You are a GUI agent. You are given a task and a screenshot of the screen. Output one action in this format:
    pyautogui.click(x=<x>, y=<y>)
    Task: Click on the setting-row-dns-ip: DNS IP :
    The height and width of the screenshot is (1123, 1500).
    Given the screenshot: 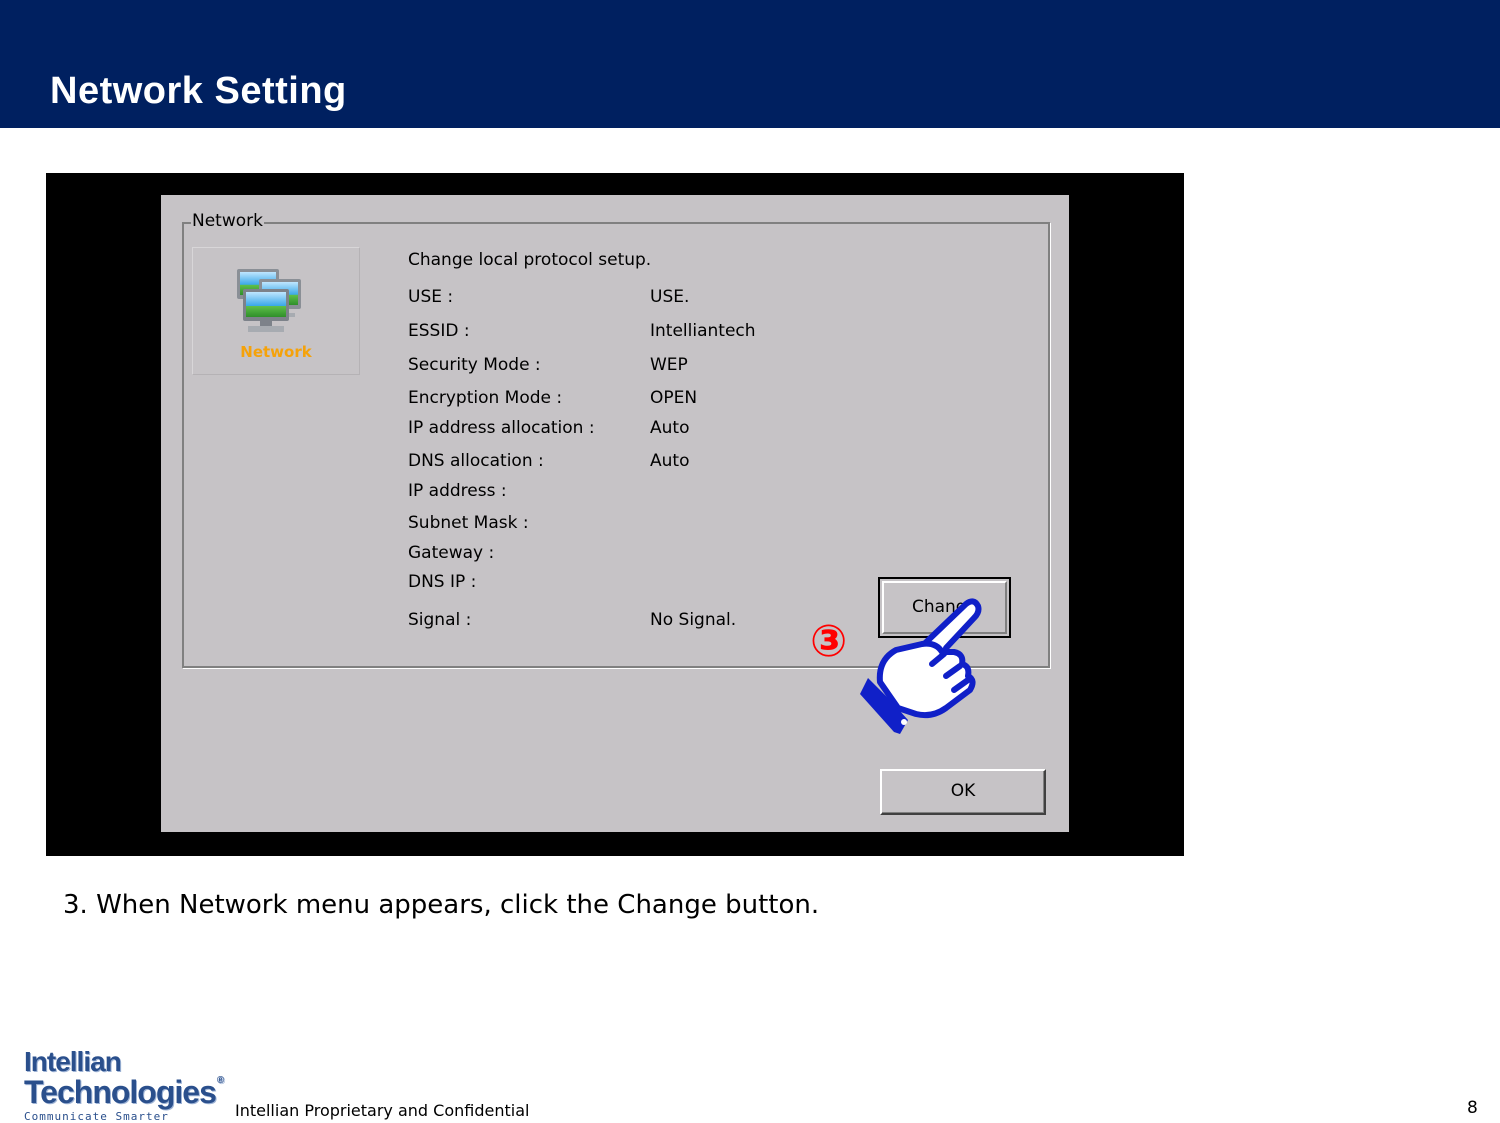 What is the action you would take?
    pyautogui.click(x=658, y=583)
    